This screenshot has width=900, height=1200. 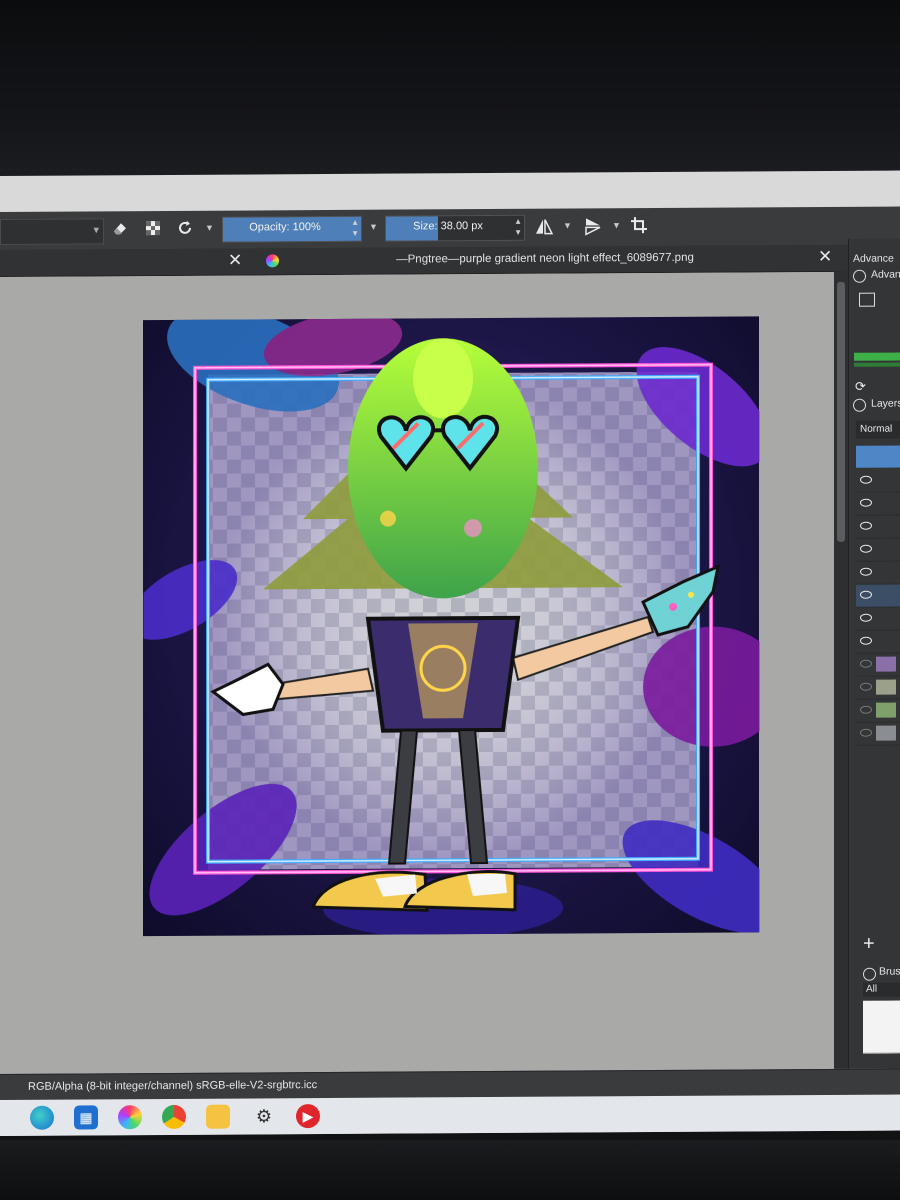 I want to click on blend-mode-select: Normal, so click(x=878, y=429).